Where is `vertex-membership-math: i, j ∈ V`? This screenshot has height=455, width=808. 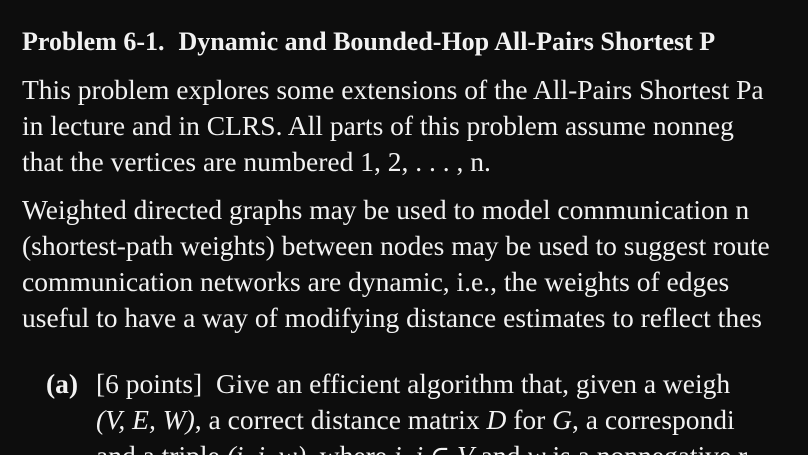
vertex-membership-math: i, j ∈ V is located at coordinates (434, 447).